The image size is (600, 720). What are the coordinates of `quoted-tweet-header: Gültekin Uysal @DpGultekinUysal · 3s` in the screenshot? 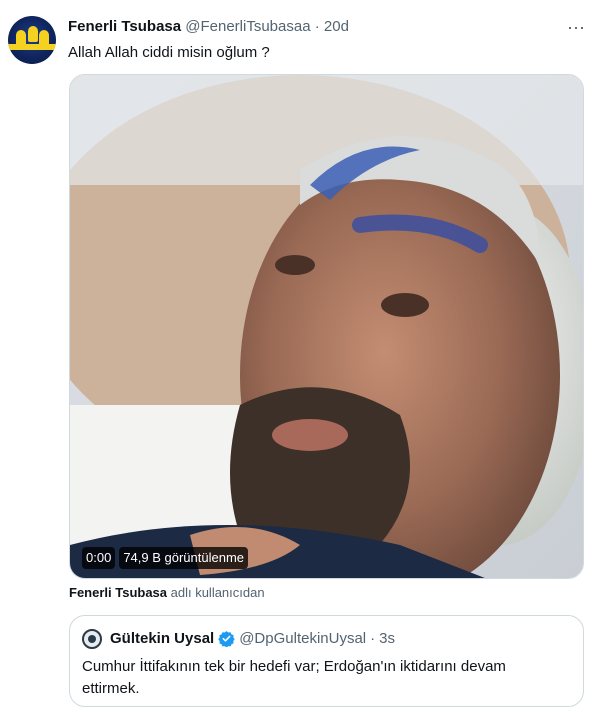 It's located at (252, 638).